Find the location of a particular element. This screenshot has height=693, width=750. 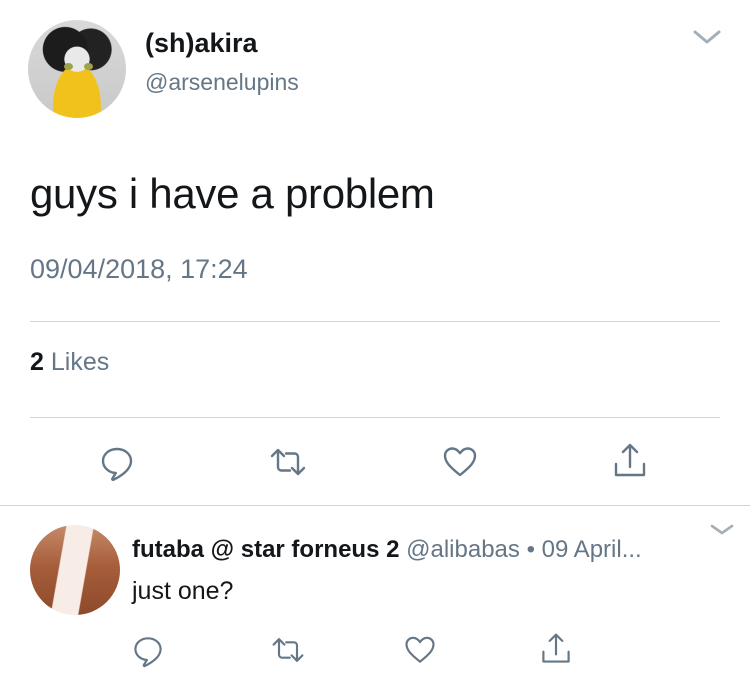

display-name: (sh)akira is located at coordinates (201, 43).